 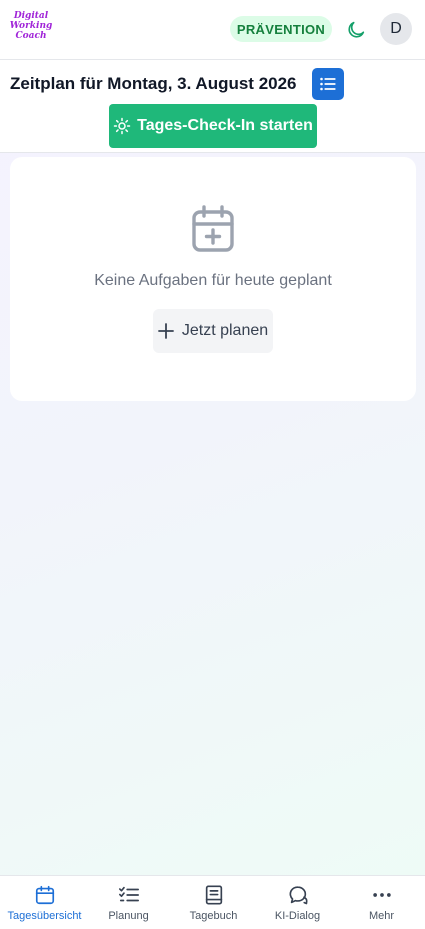 What do you see at coordinates (153, 83) in the screenshot?
I see `page-title: Zeitplan für Montag, 3. August 2026` at bounding box center [153, 83].